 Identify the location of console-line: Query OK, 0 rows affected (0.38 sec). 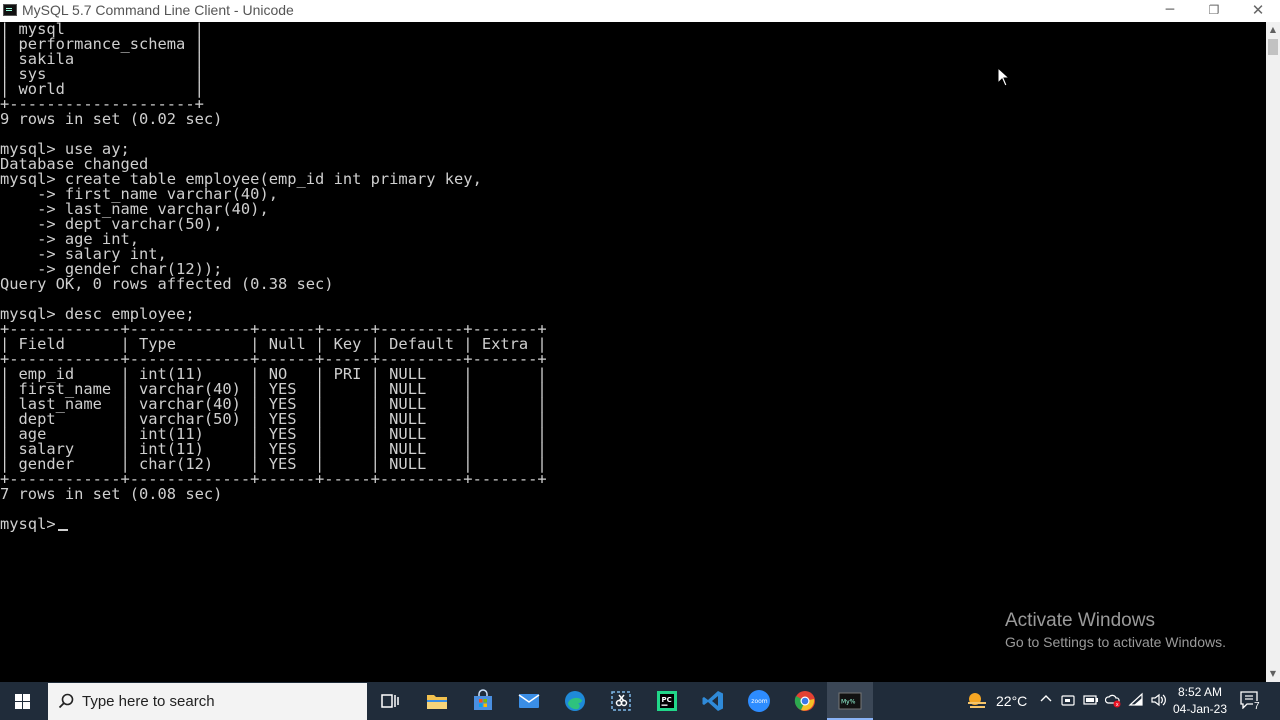
(167, 284).